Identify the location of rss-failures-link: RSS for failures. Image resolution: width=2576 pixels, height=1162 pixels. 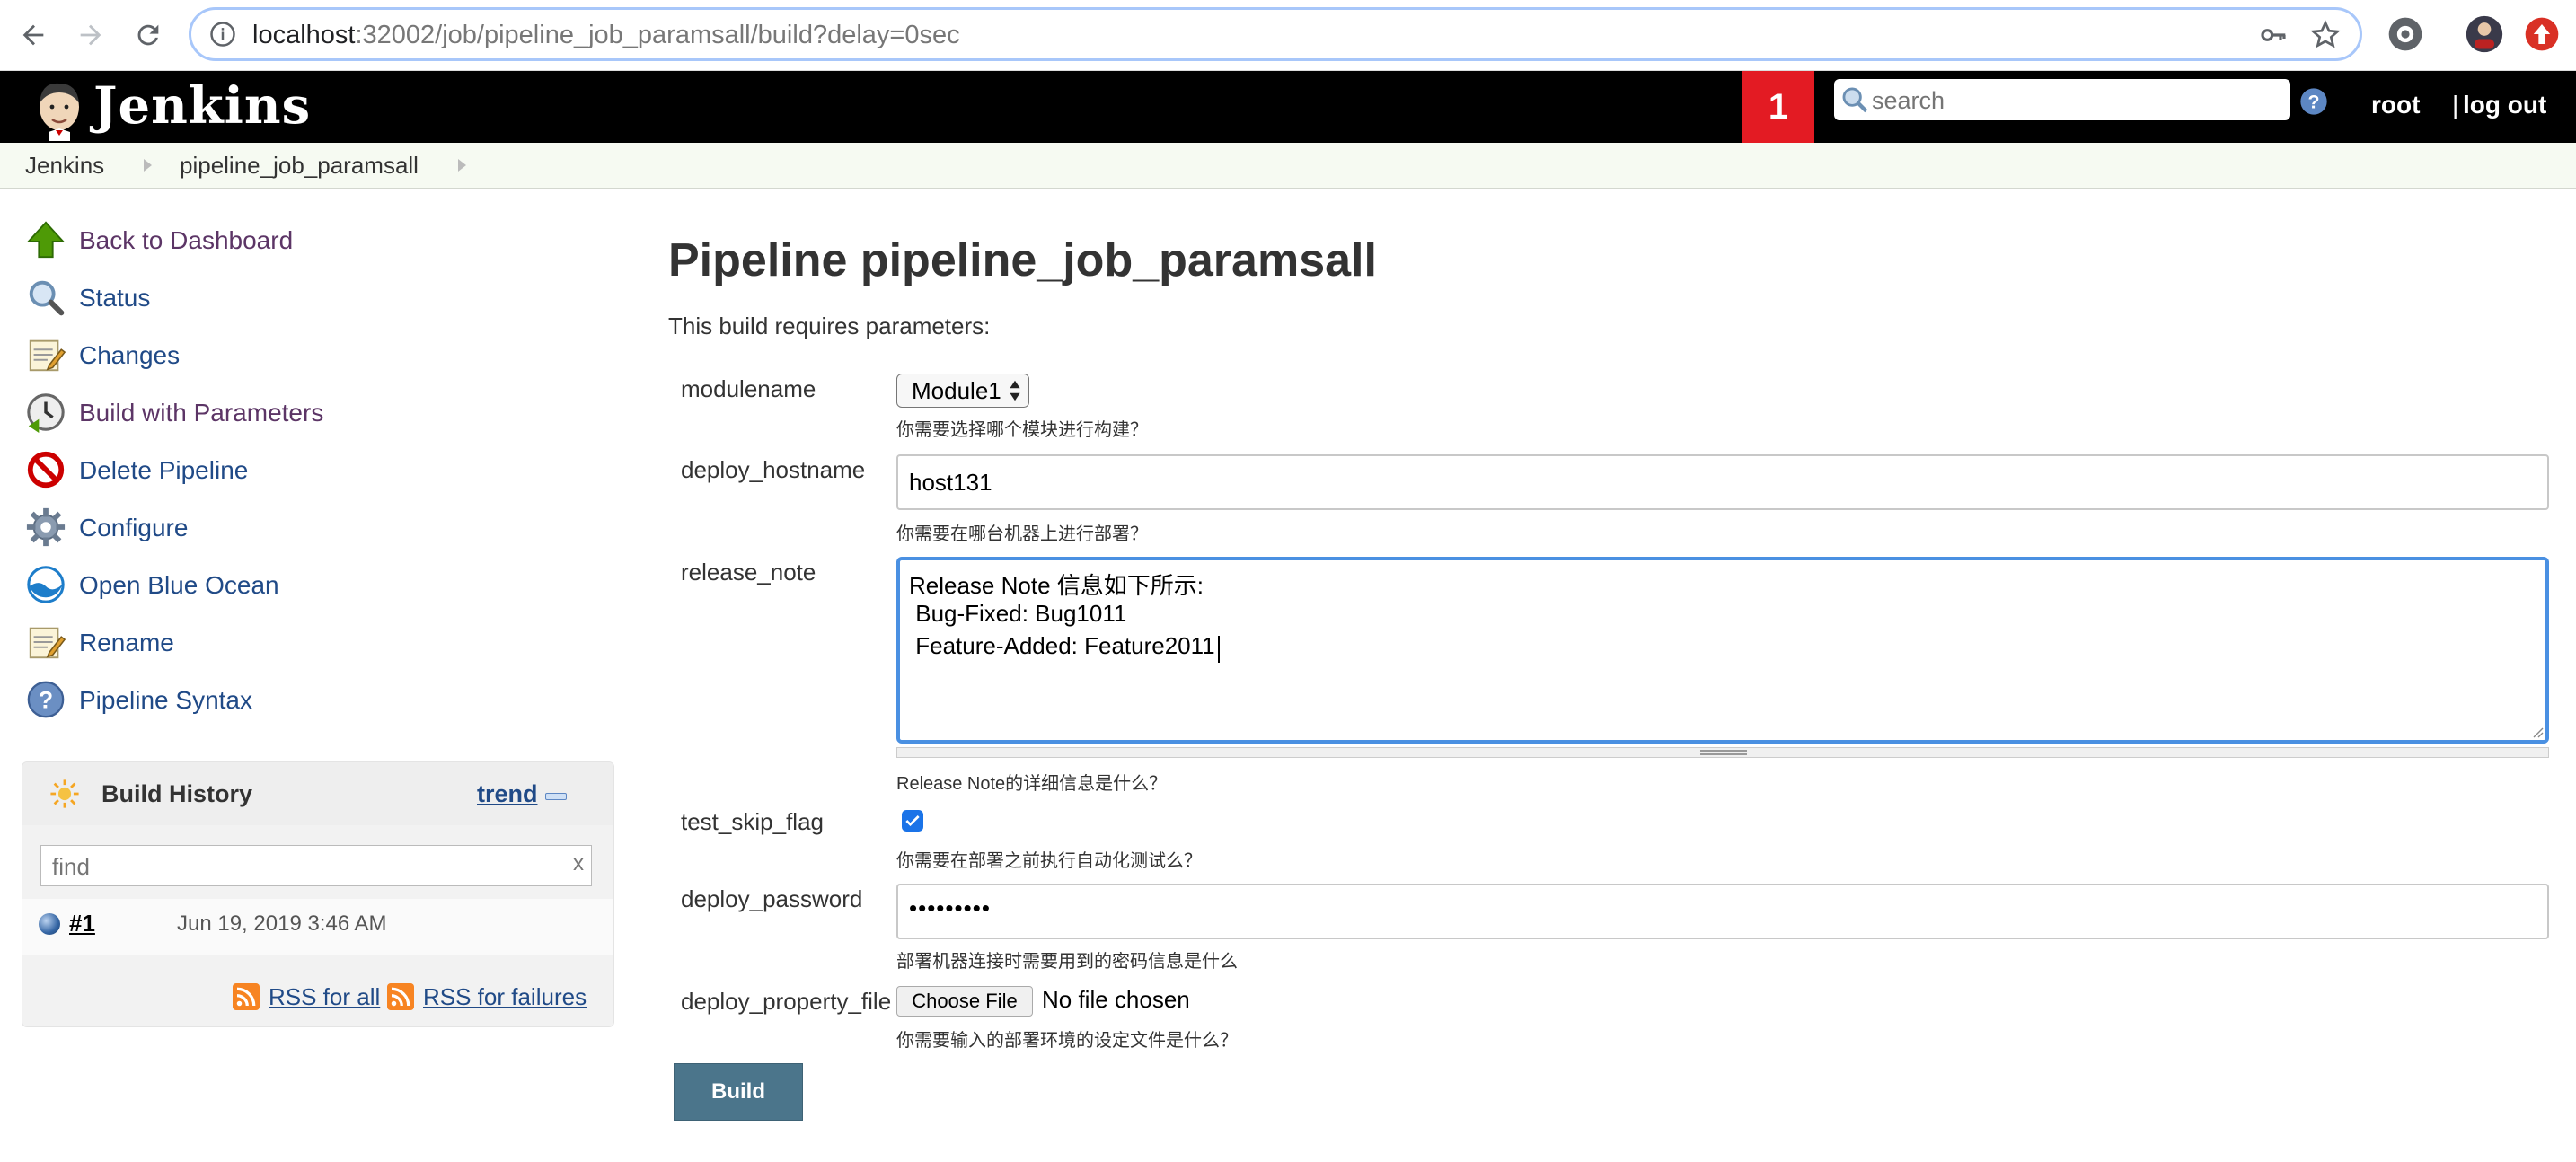
(505, 997).